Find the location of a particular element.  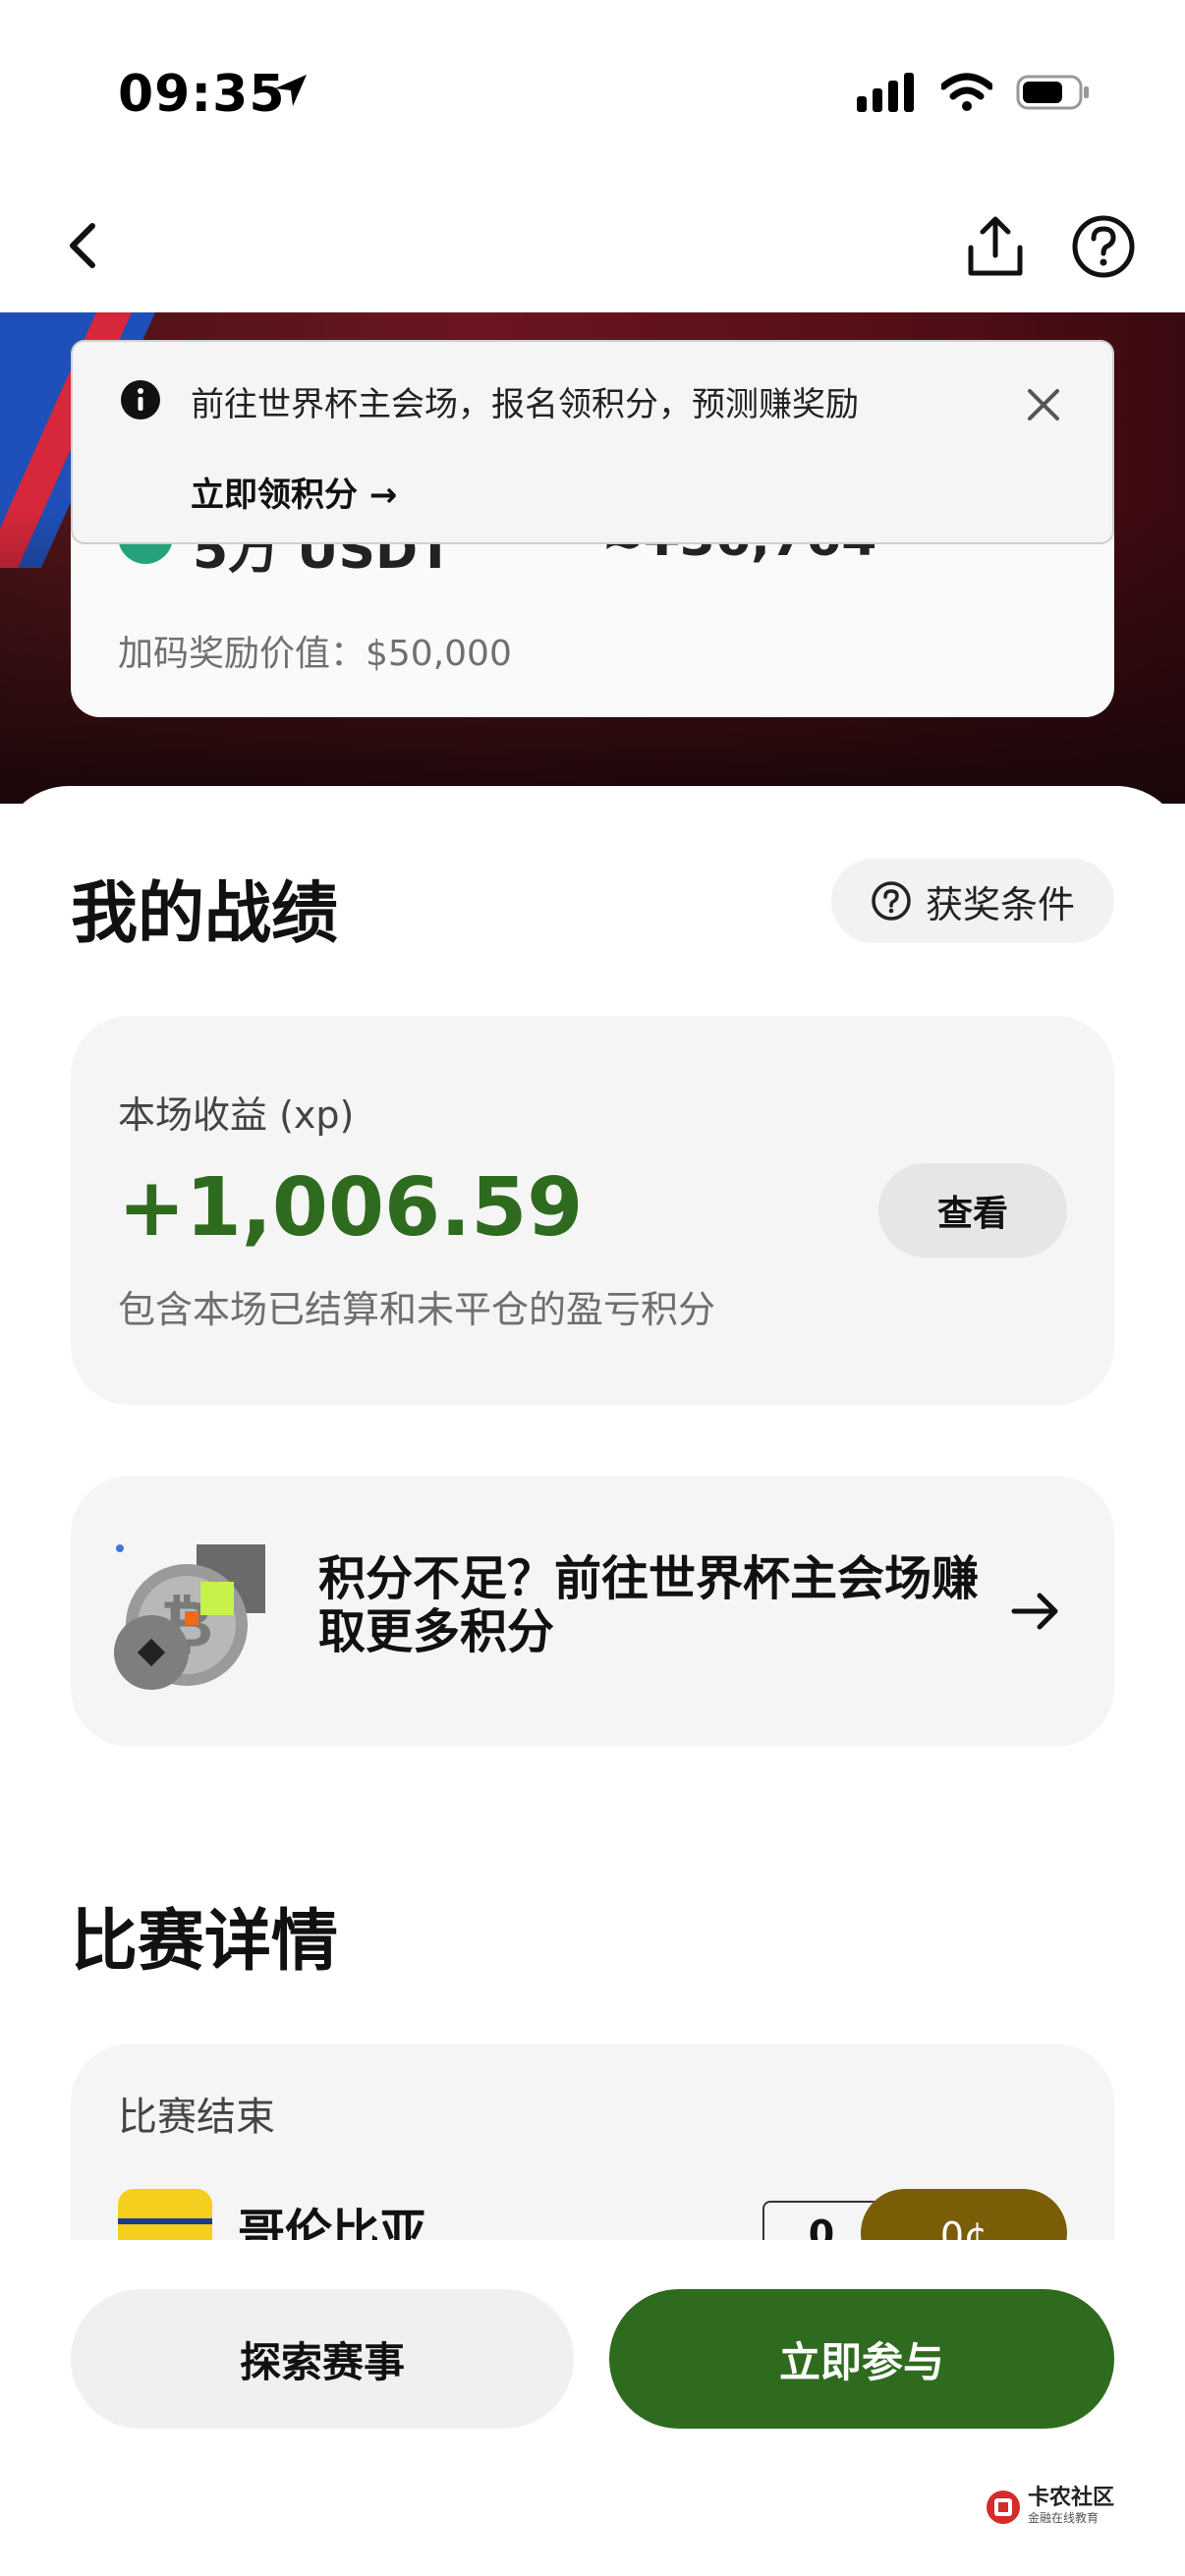

info-icon is located at coordinates (140, 400).